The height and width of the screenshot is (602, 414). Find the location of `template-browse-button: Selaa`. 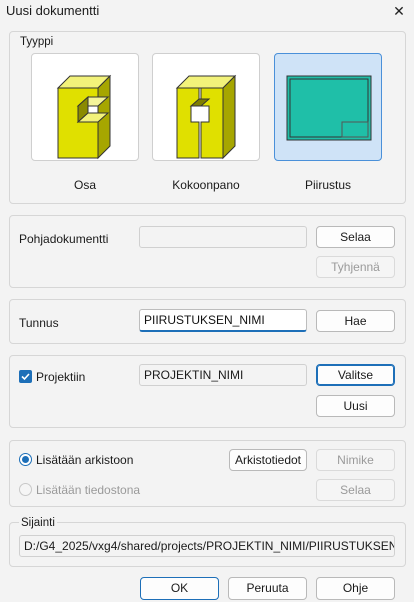

template-browse-button: Selaa is located at coordinates (355, 237).